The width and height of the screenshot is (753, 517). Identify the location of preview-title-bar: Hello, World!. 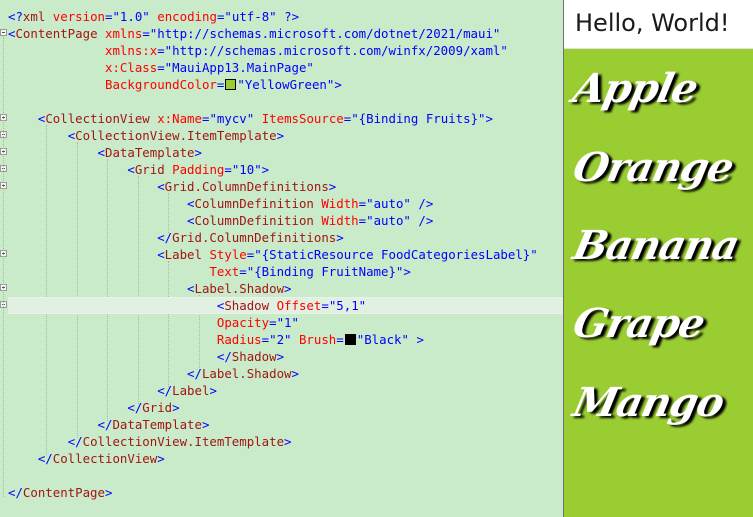
(658, 24).